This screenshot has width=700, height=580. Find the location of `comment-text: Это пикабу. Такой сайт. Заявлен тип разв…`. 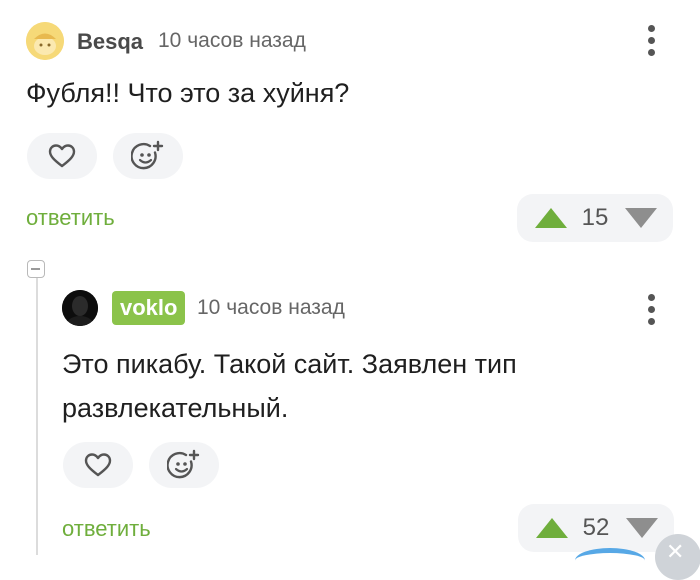

comment-text: Это пикабу. Такой сайт. Заявлен тип разв… is located at coordinates (362, 386).